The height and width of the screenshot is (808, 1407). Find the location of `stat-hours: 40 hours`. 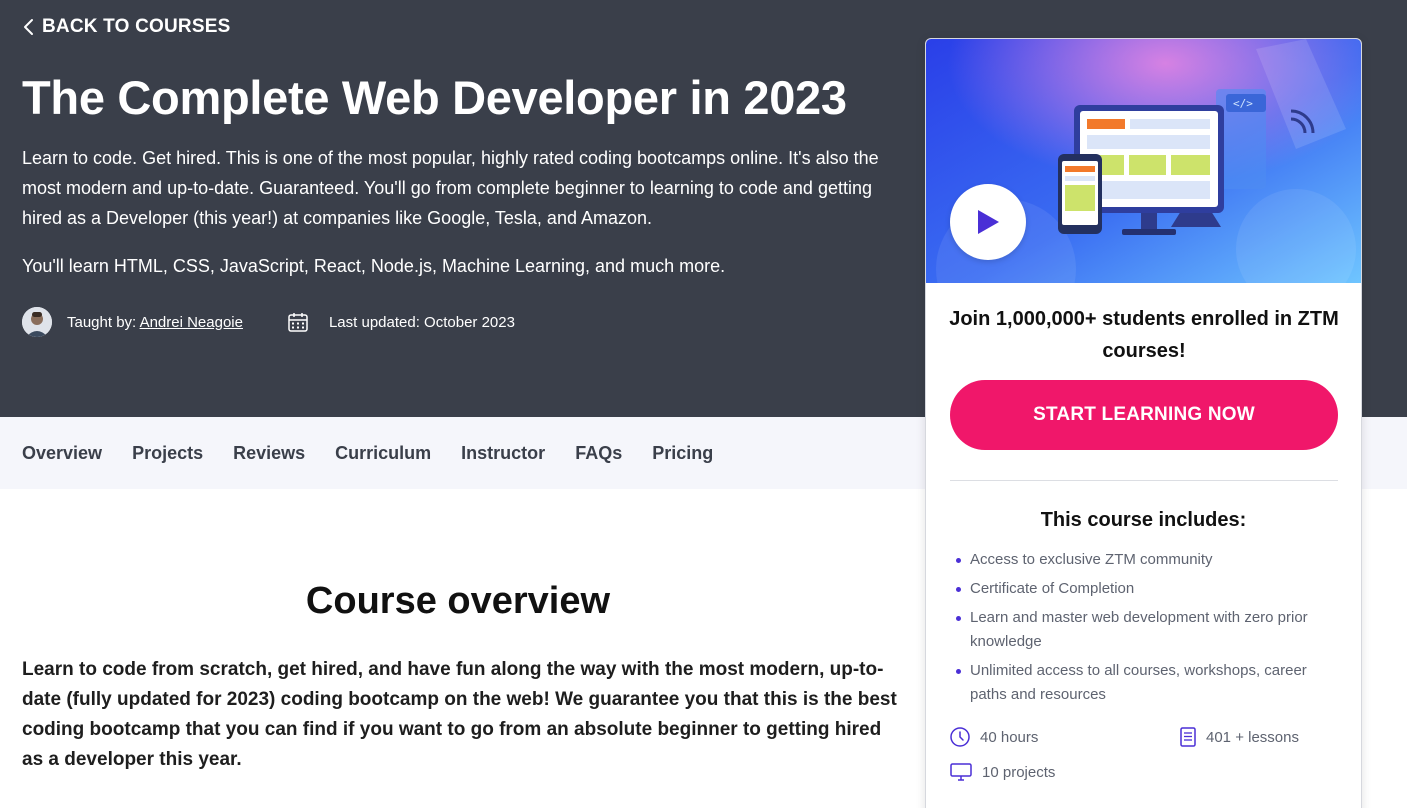

stat-hours: 40 hours is located at coordinates (993, 737).